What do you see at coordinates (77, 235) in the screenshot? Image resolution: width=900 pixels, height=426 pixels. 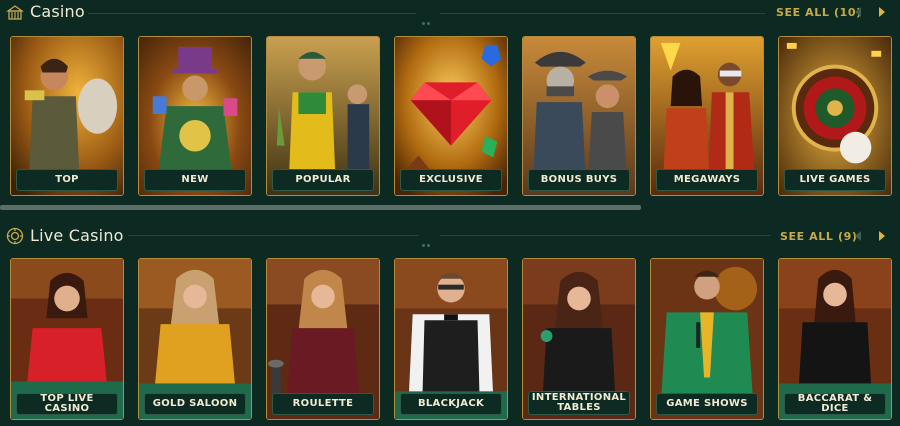 I see `live-casino-title: Live Casino` at bounding box center [77, 235].